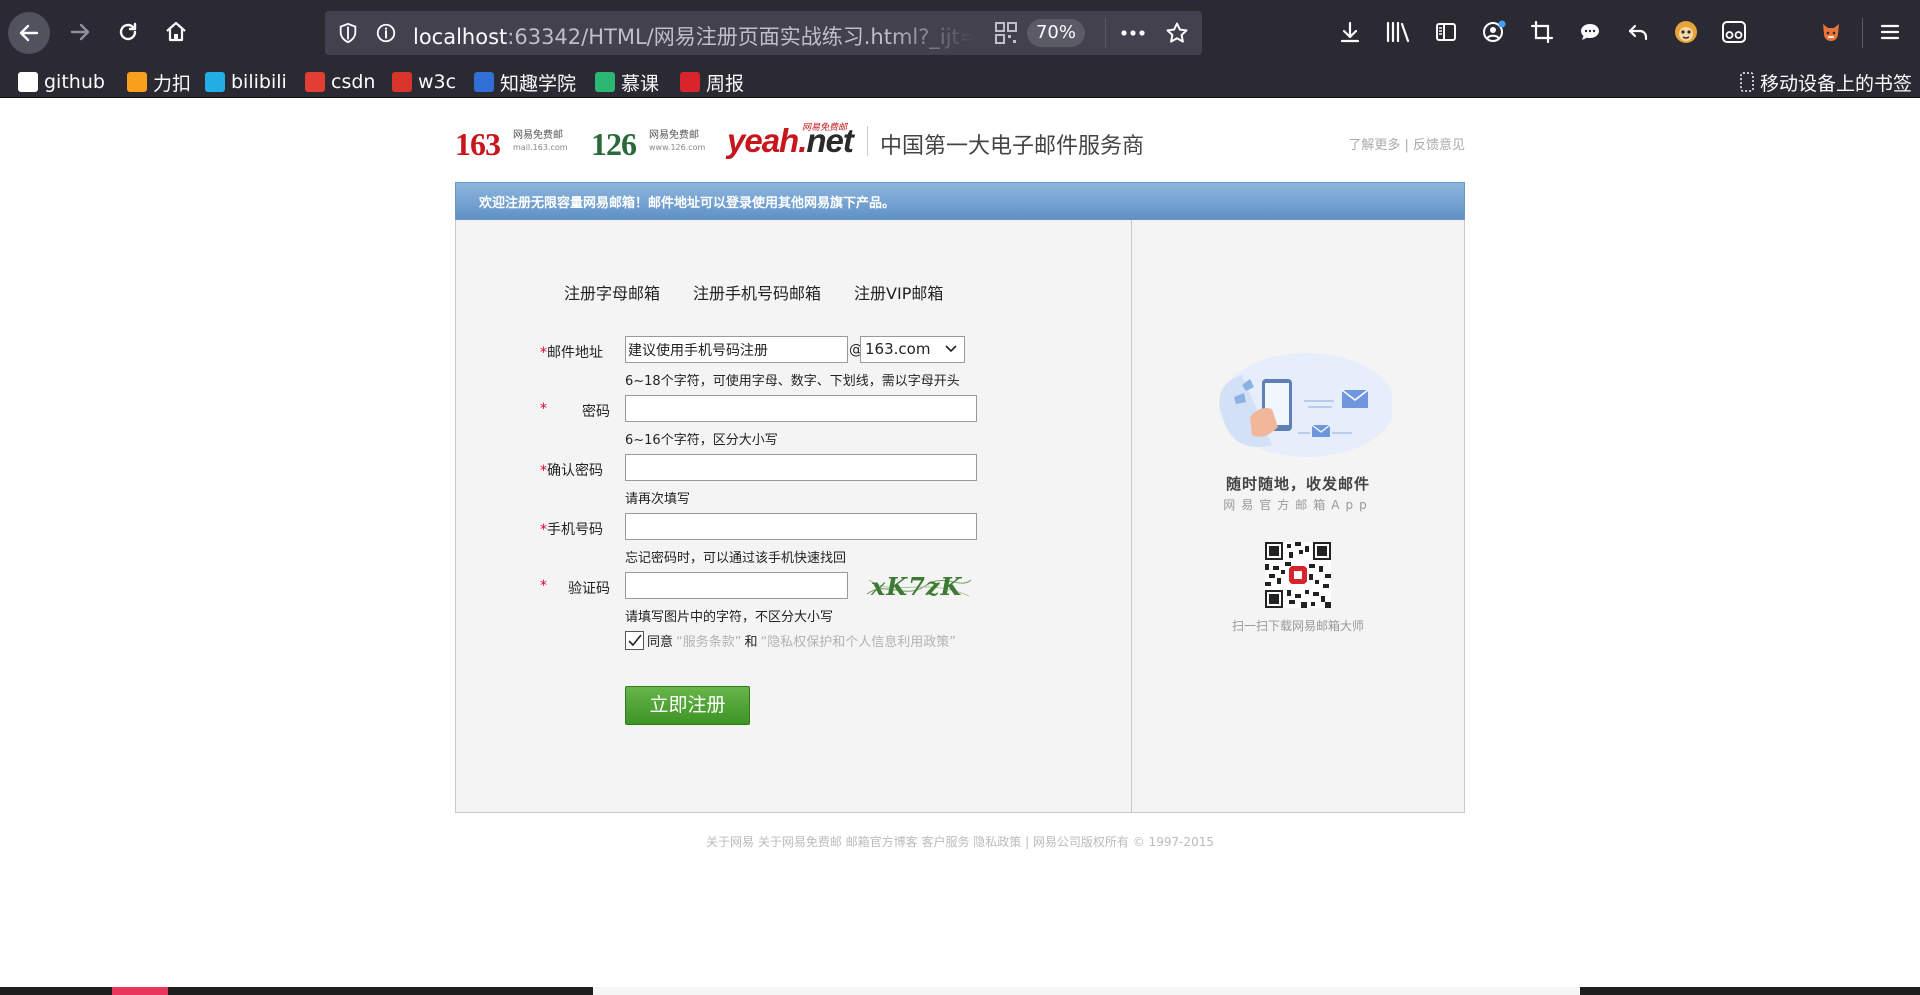  I want to click on bookmark-知趣学院: 知趣学院, so click(525, 82).